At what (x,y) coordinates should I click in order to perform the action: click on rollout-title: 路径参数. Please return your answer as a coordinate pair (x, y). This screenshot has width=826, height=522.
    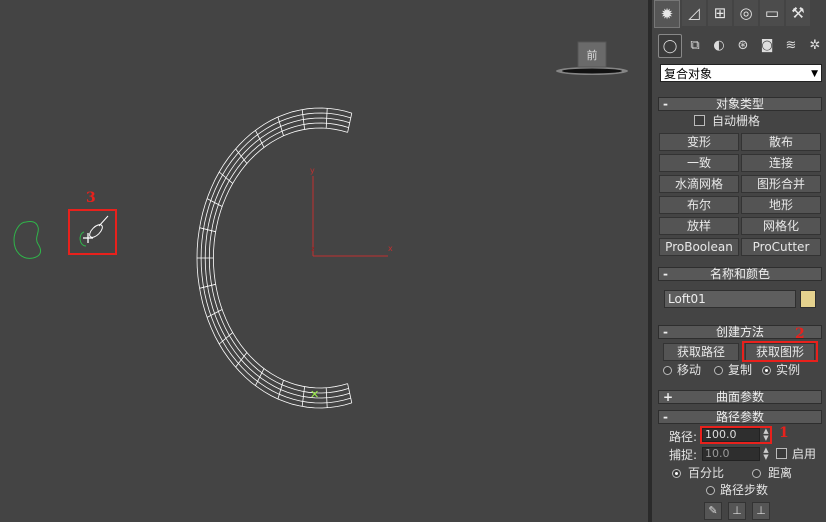
    Looking at the image, I should click on (739, 417).